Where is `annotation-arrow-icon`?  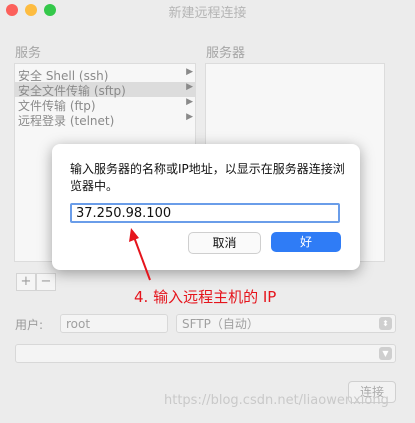 annotation-arrow-icon is located at coordinates (140, 254).